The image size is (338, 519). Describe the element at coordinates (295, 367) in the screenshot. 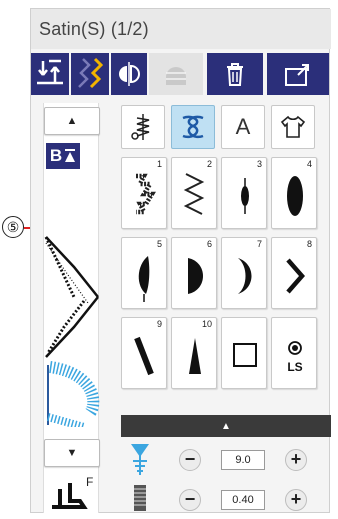

I see `ls-label: LS` at that location.